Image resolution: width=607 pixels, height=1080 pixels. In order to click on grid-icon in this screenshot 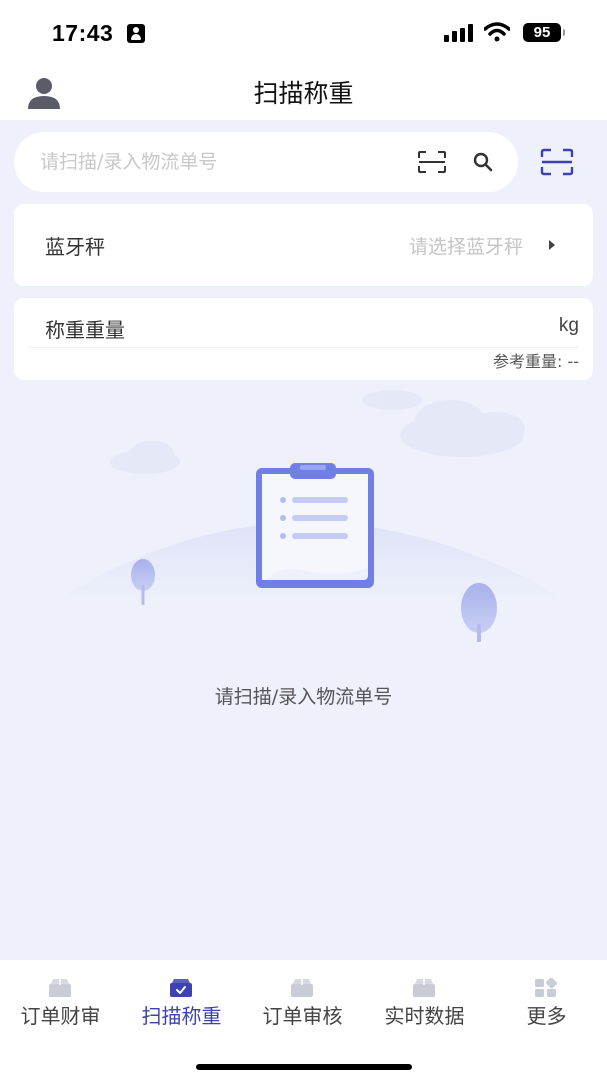, I will do `click(546, 987)`.